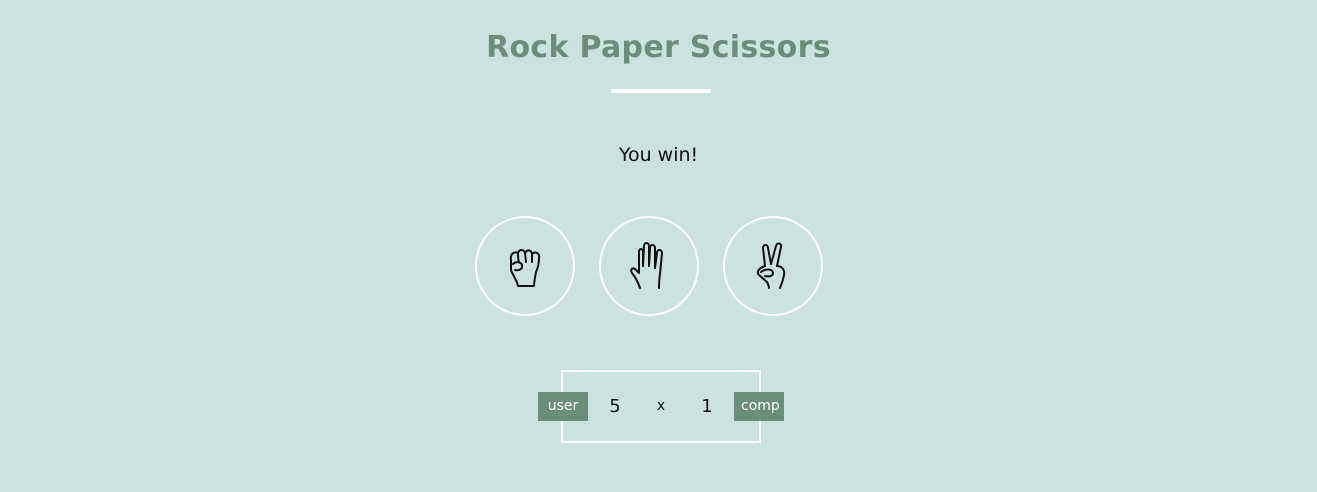  I want to click on rock-hand-icon, so click(525, 268).